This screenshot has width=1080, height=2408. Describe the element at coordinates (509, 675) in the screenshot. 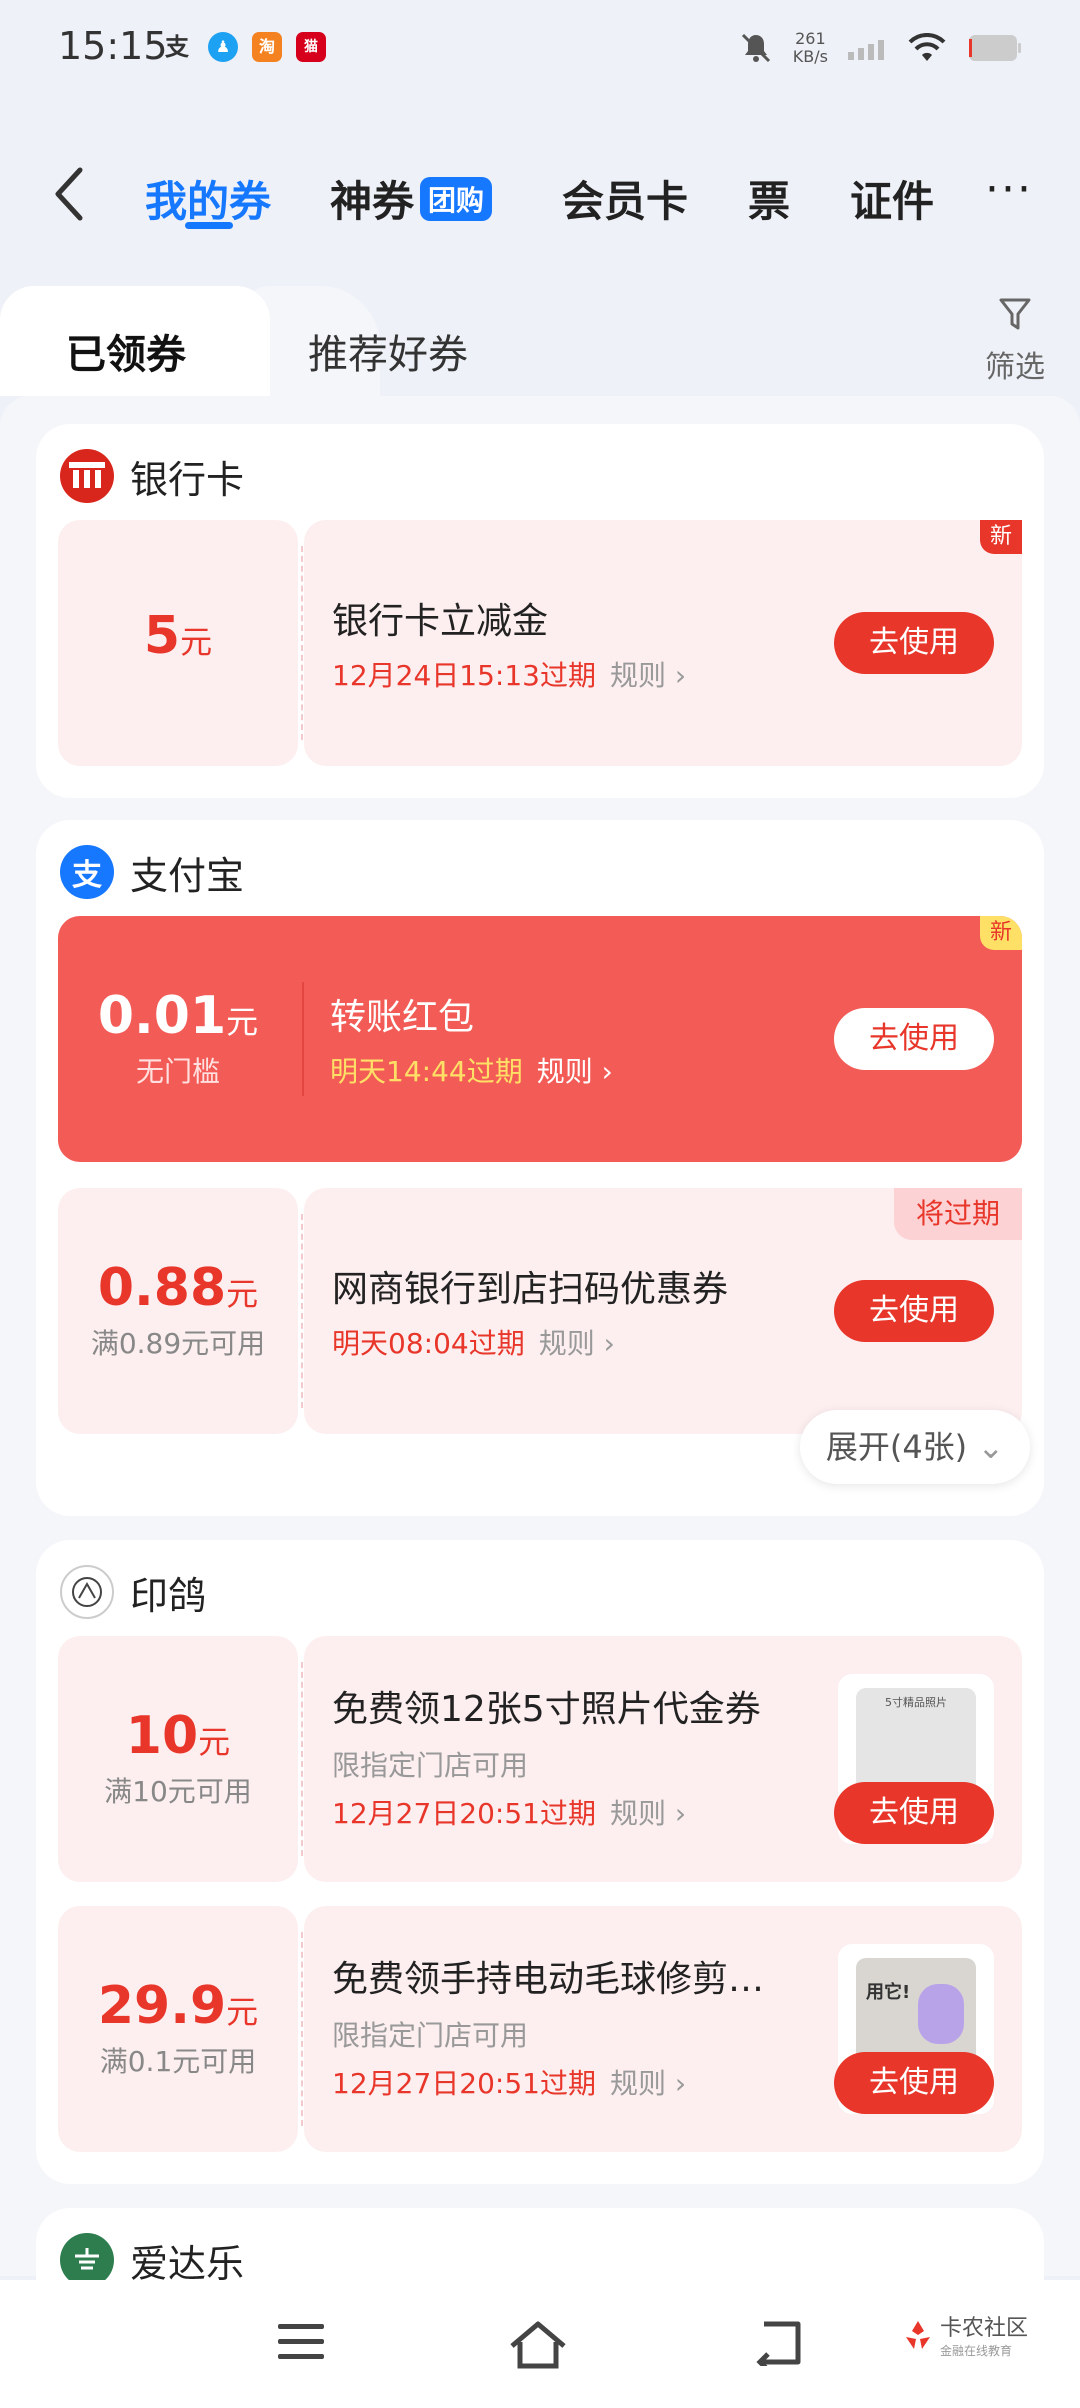

I see `coupon-expiry: 12月24日15:13过期 规则 ›` at that location.